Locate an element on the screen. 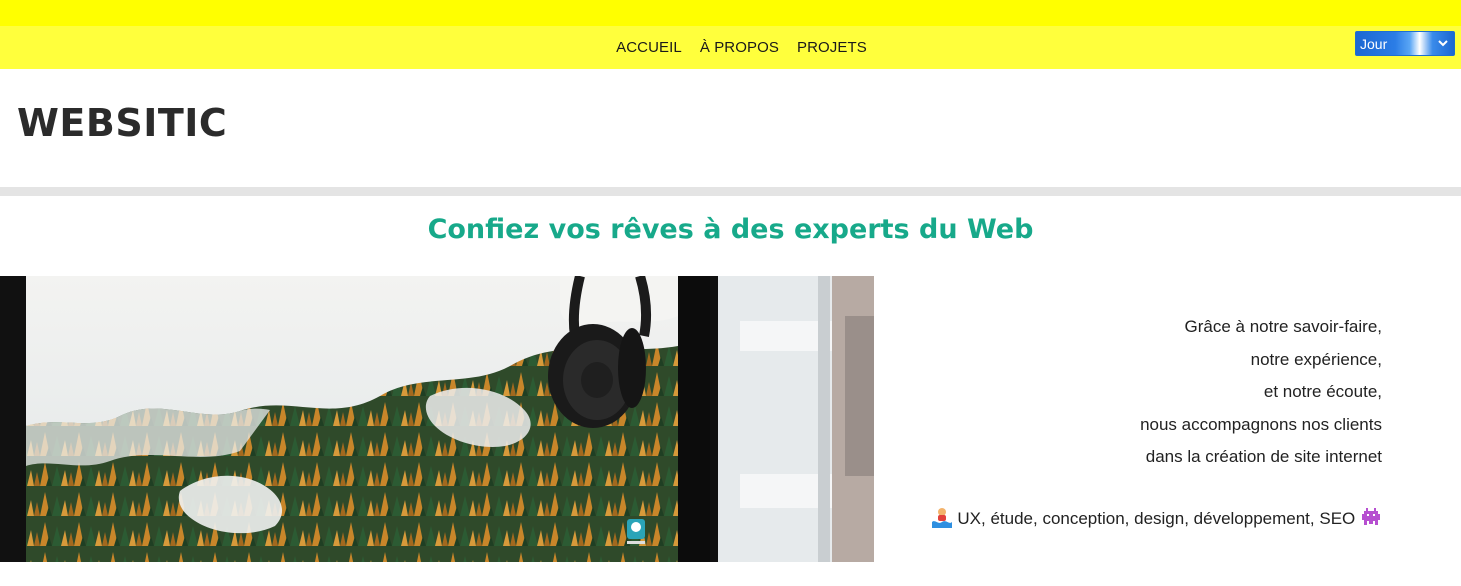  top-navbar: ACCUEIL À PROPOS PROJETS Jour is located at coordinates (730, 47).